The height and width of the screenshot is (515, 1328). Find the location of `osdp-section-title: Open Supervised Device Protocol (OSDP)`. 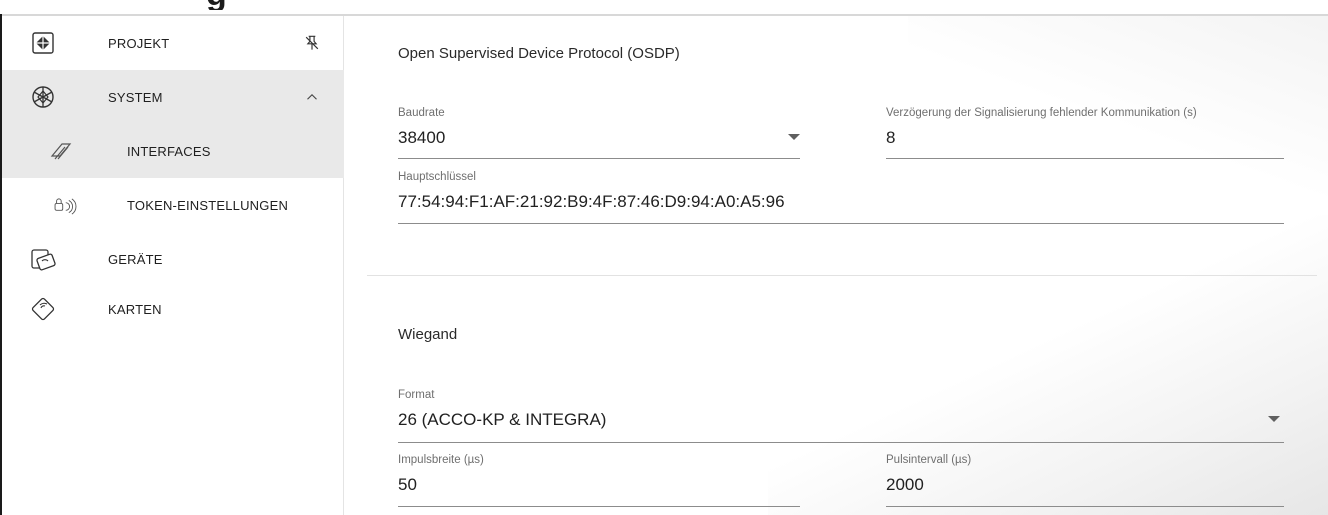

osdp-section-title: Open Supervised Device Protocol (OSDP) is located at coordinates (539, 53).